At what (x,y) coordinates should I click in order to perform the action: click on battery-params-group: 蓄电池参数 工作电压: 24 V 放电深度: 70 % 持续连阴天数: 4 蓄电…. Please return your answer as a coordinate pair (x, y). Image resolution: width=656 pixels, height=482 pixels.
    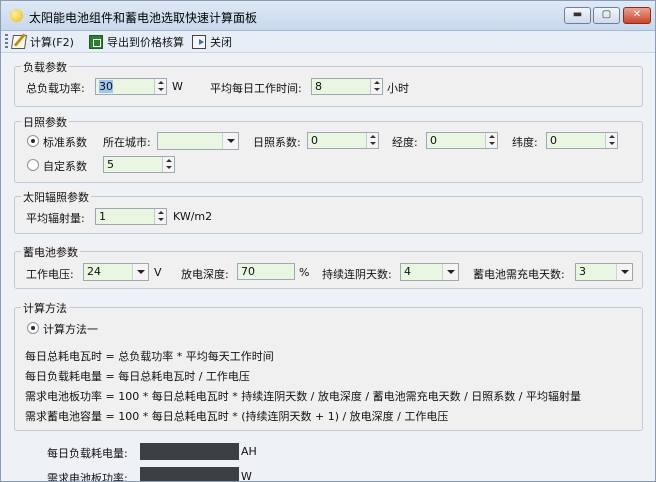
    Looking at the image, I should click on (328, 266).